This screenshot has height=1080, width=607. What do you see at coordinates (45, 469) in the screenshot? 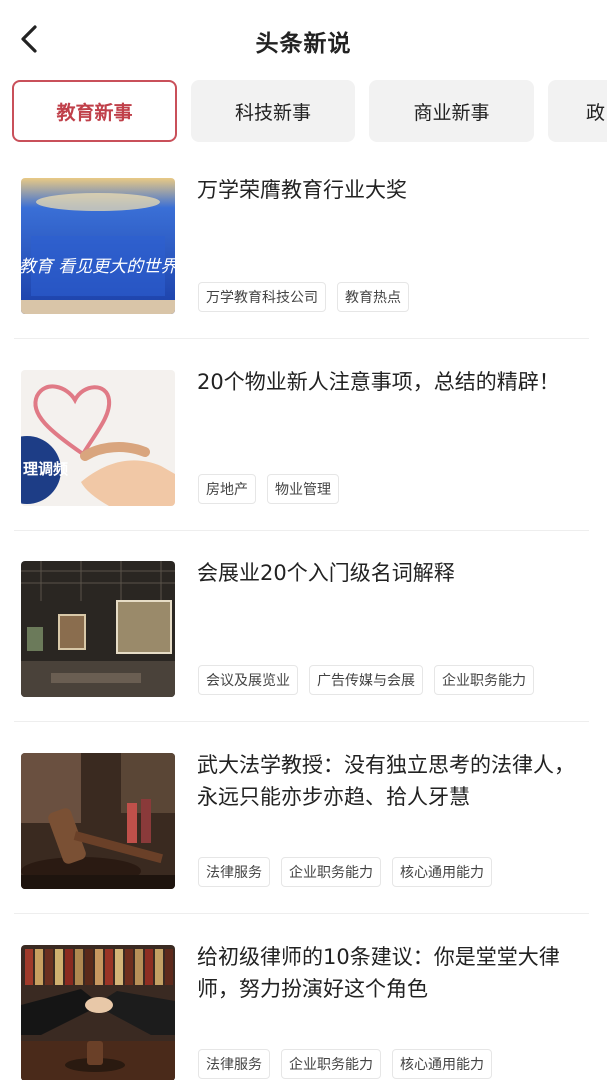
I see `thumbnail-caption: 理调频` at bounding box center [45, 469].